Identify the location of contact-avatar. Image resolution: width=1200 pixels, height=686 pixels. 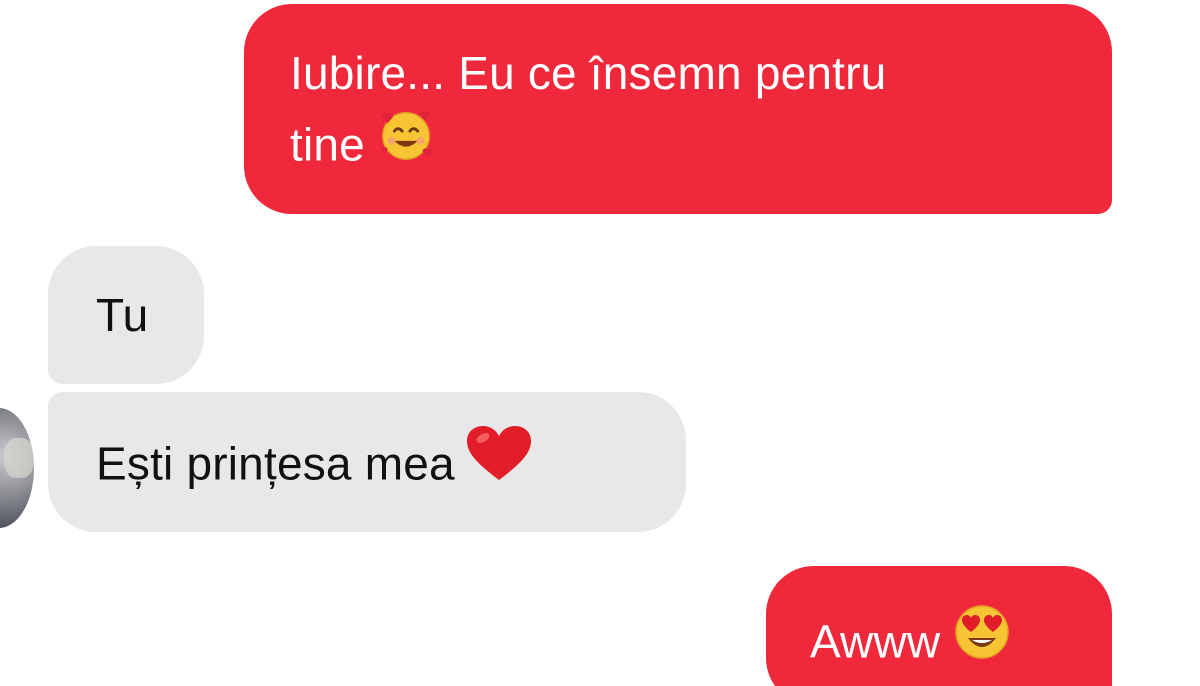
(17, 468).